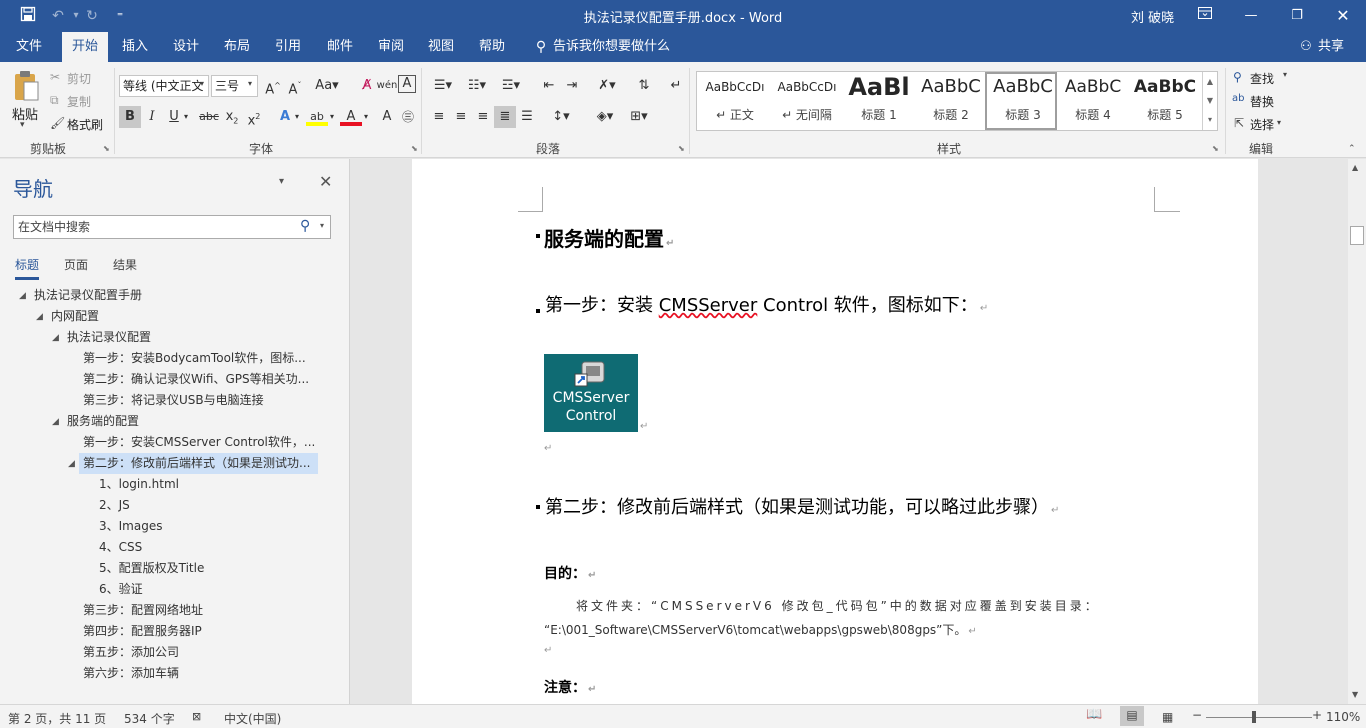 This screenshot has width=1366, height=728. What do you see at coordinates (387, 117) in the screenshot?
I see `character-shading-icon: A` at bounding box center [387, 117].